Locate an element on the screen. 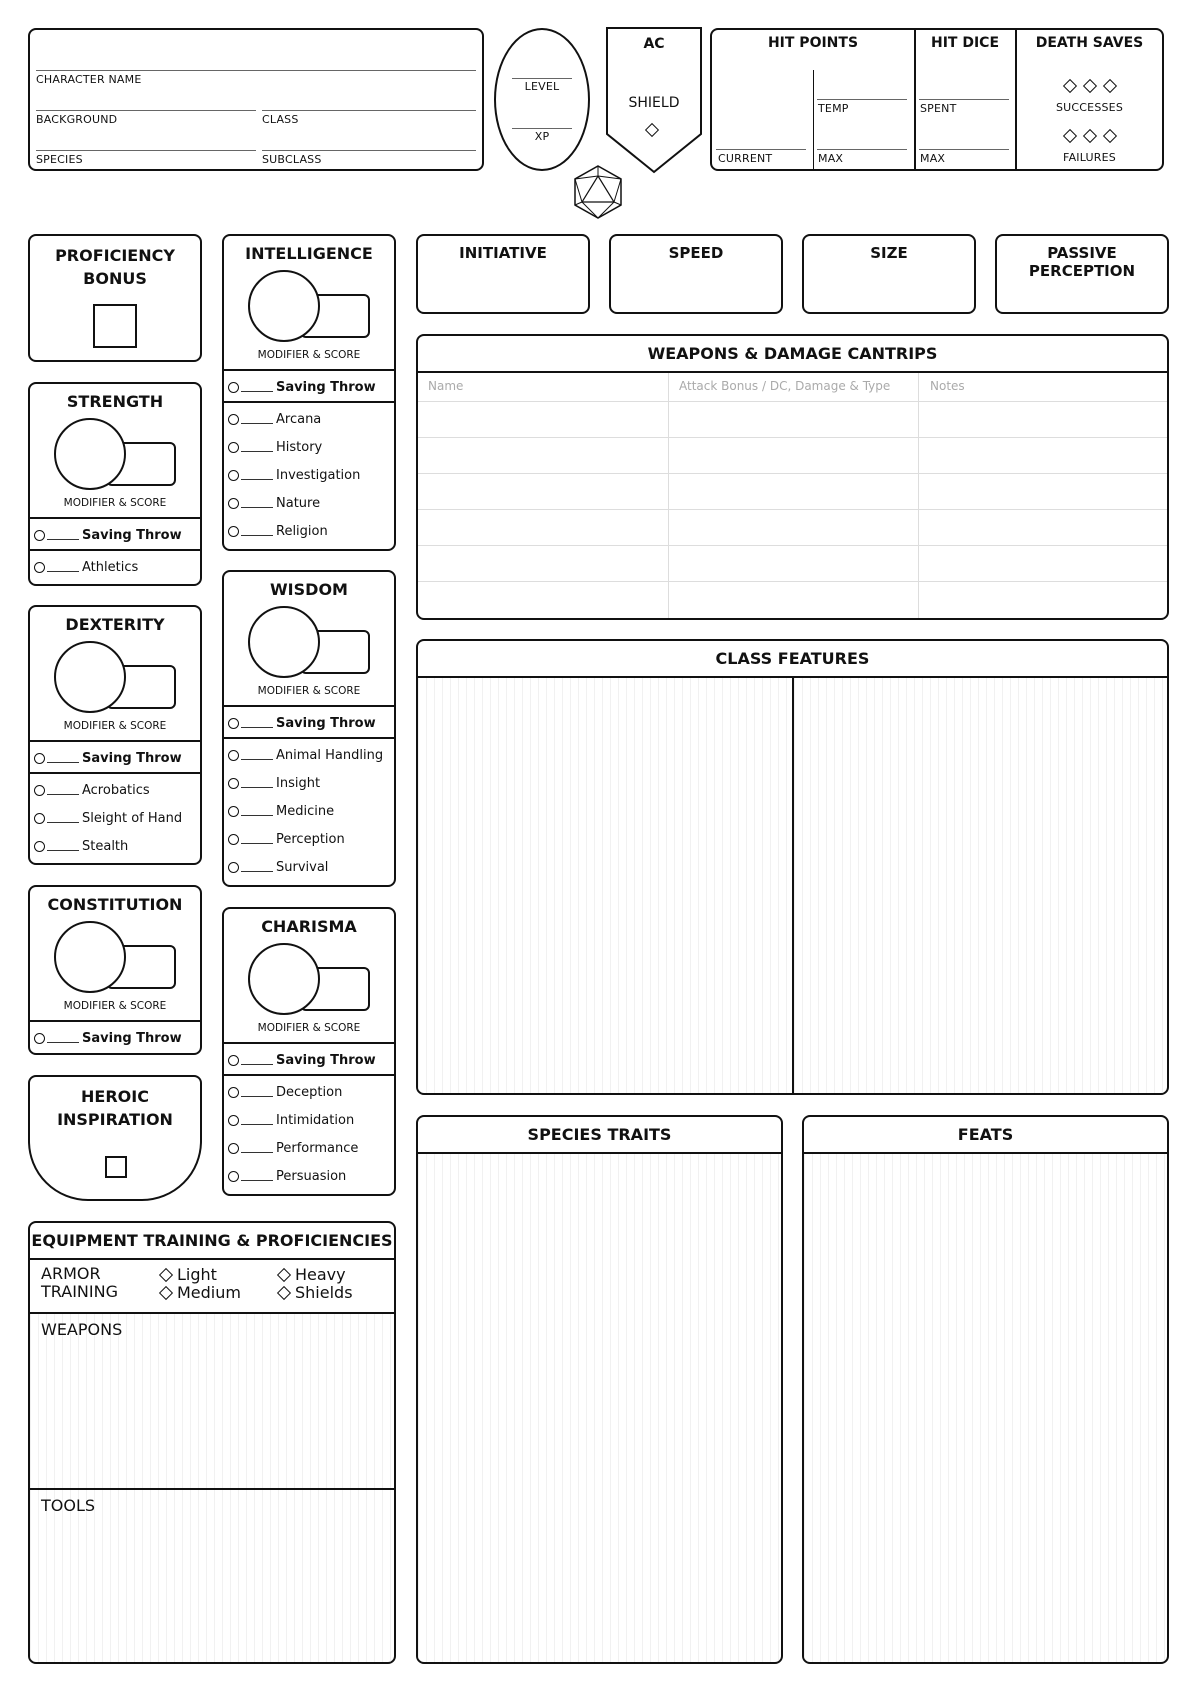 The image size is (1191, 1684). shield-checkbox is located at coordinates (652, 129).